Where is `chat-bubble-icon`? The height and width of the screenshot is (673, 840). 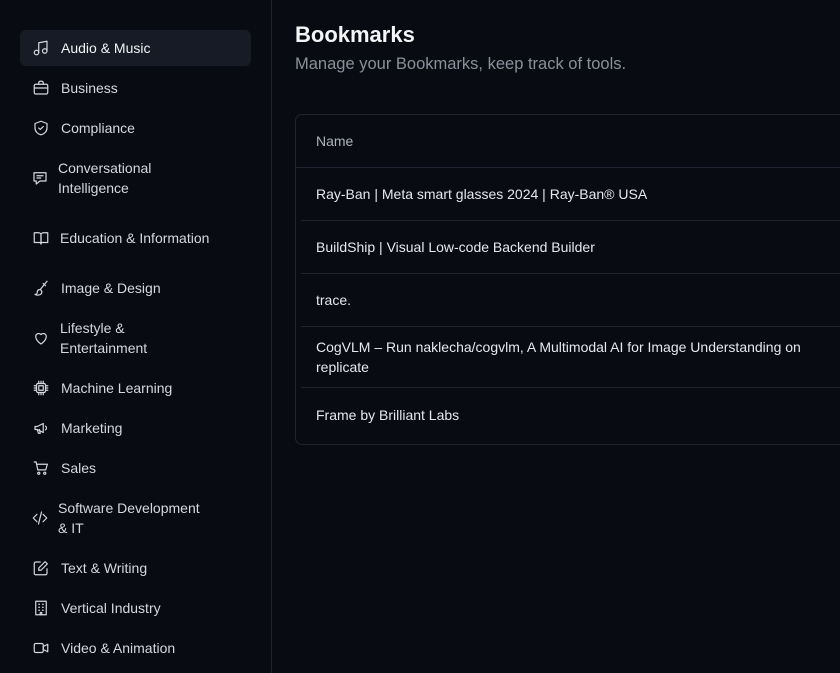
chat-bubble-icon is located at coordinates (40, 178).